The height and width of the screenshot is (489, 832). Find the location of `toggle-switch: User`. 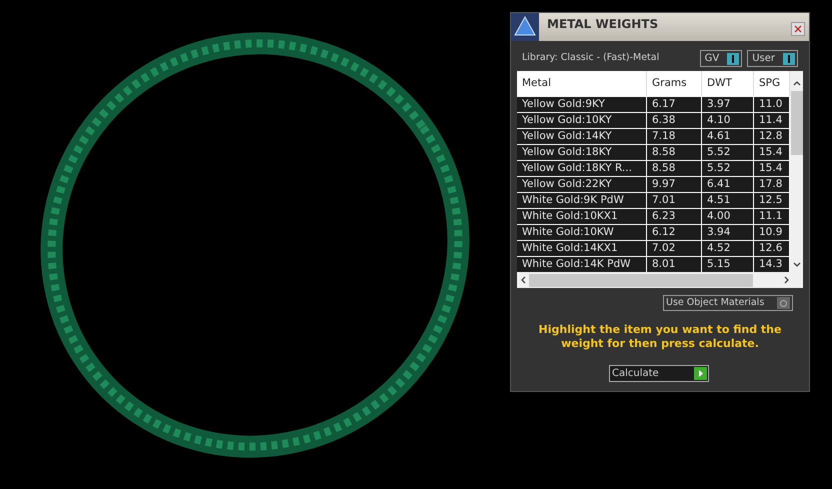

toggle-switch: User is located at coordinates (772, 58).